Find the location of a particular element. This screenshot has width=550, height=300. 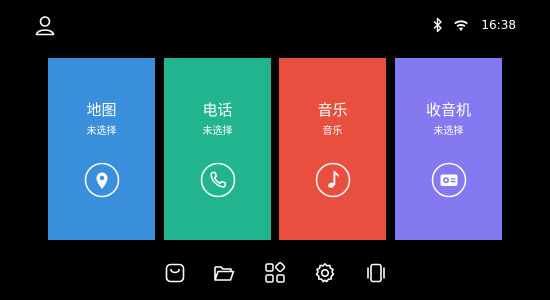

wifi-icon is located at coordinates (461, 25).